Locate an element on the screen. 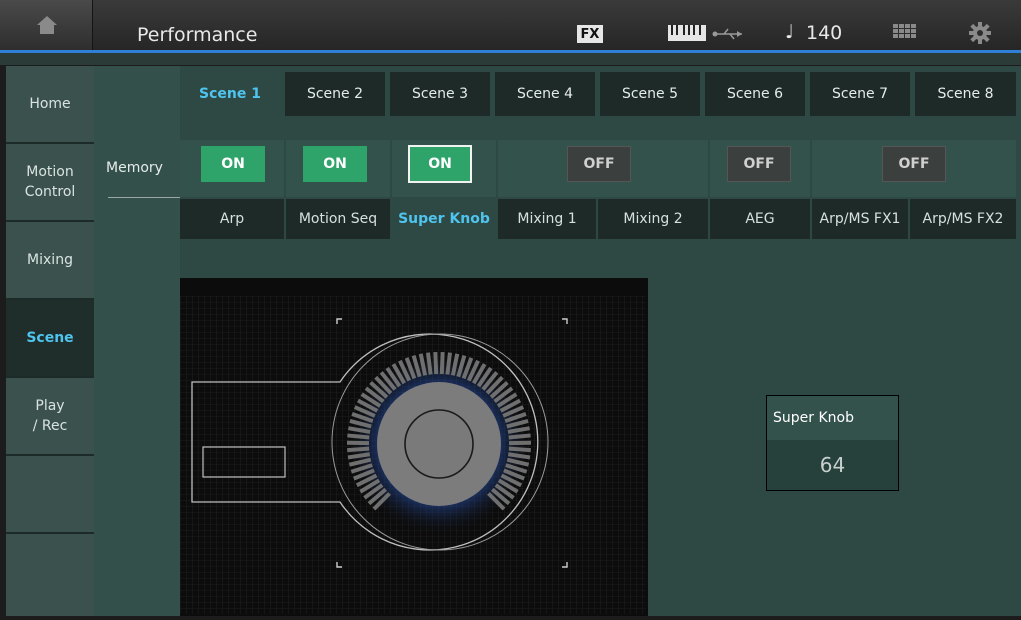 Image resolution: width=1021 pixels, height=620 pixels. sidebar-item-scene: Scene is located at coordinates (50, 339).